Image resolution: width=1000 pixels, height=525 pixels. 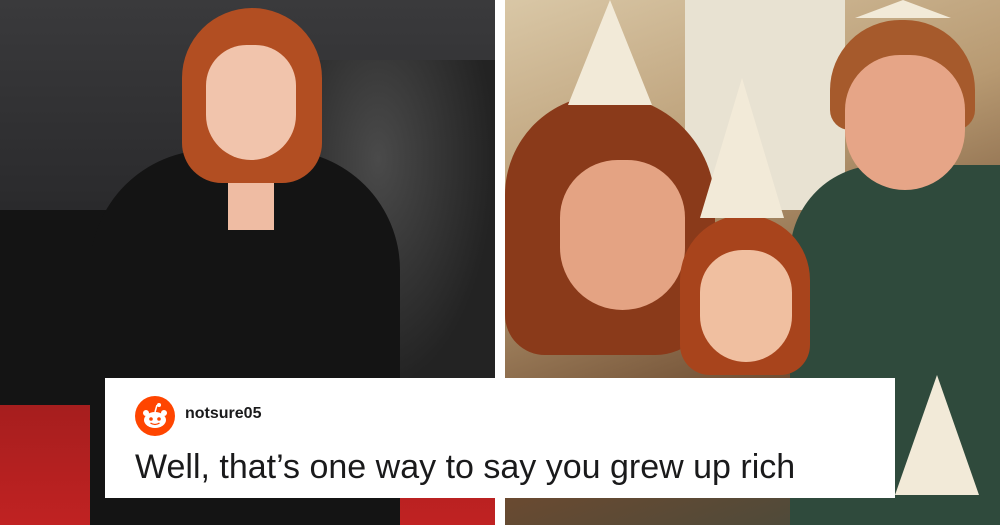 I want to click on reddit-avatar-icon, so click(x=155, y=416).